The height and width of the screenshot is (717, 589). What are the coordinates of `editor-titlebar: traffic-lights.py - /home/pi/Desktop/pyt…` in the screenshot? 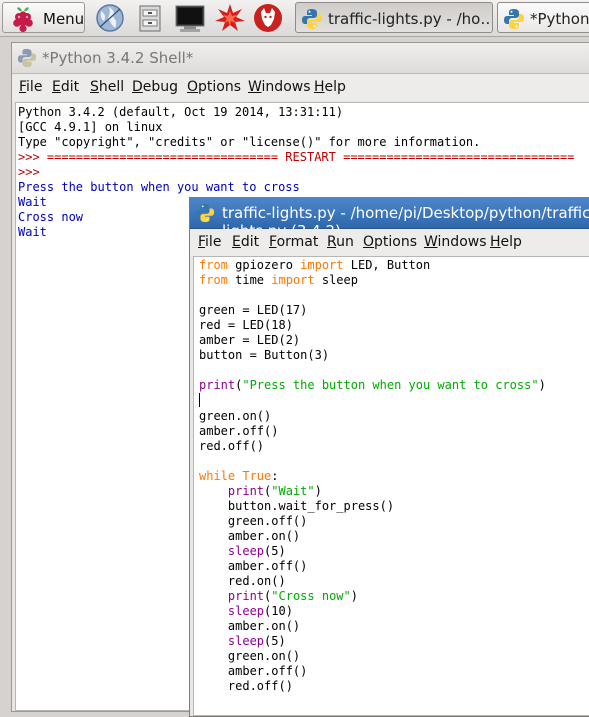 It's located at (389, 219).